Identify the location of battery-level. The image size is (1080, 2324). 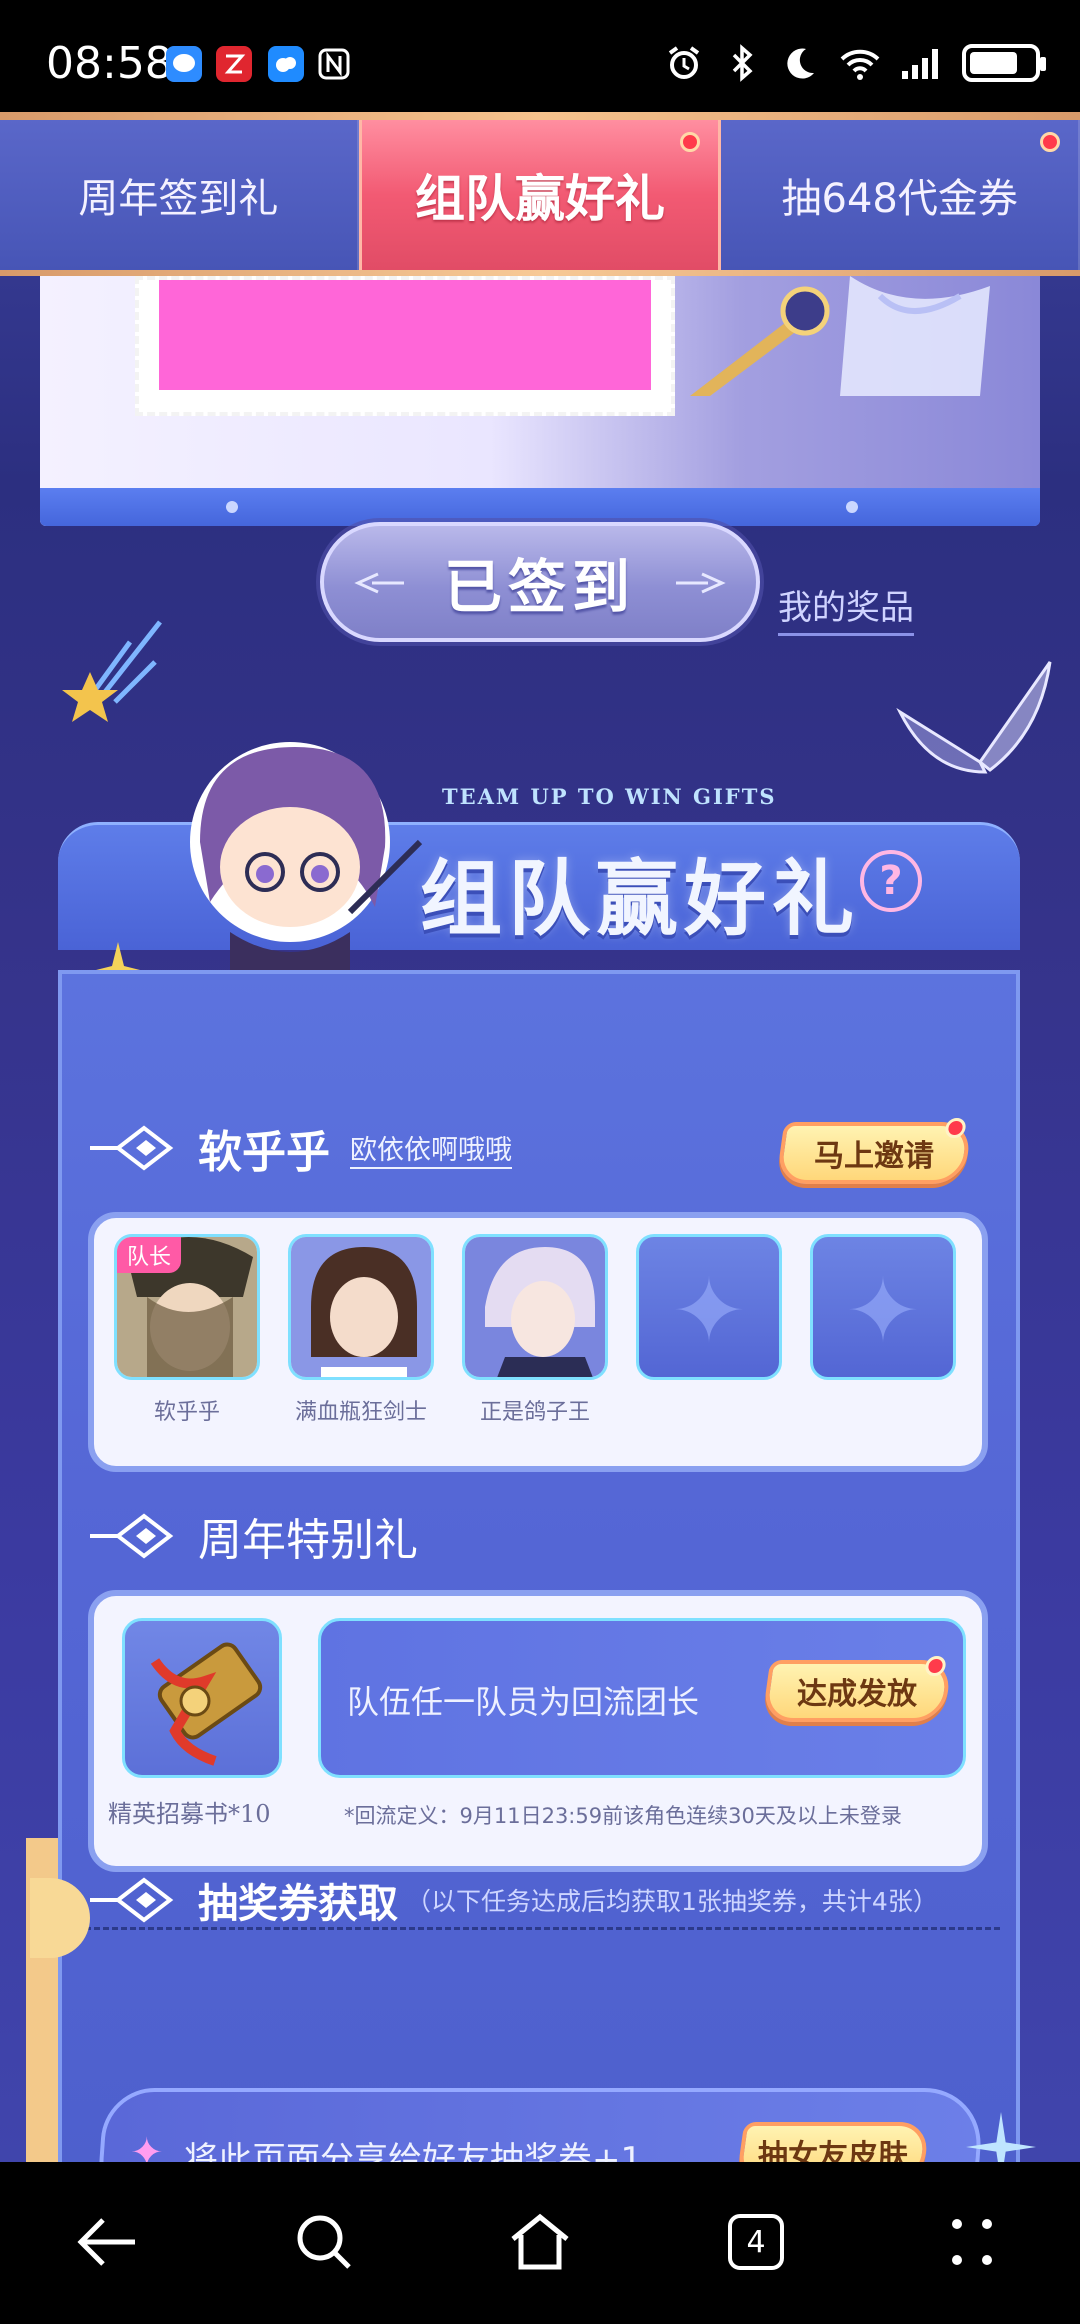
(993, 63).